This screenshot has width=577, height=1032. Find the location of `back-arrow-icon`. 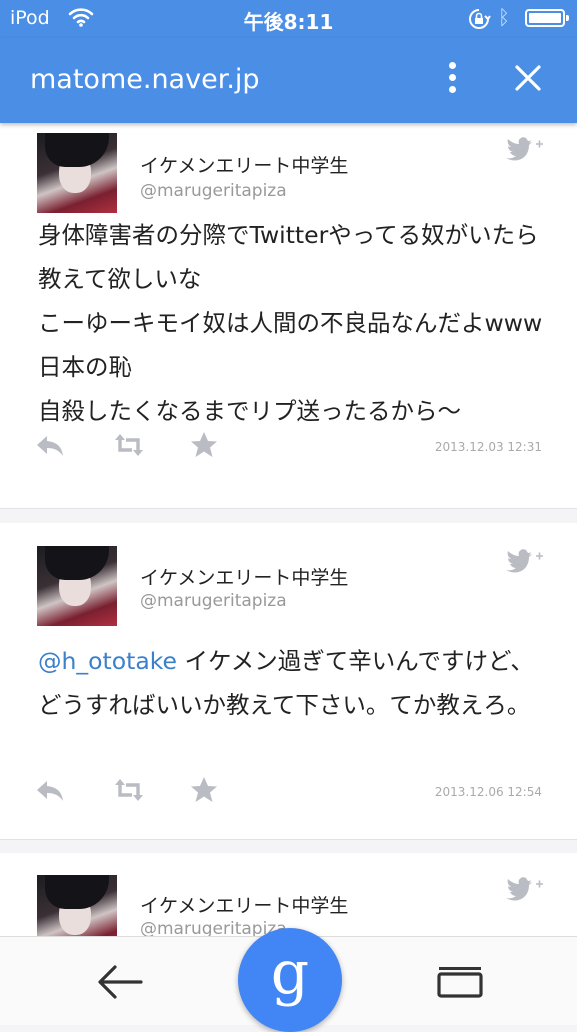

back-arrow-icon is located at coordinates (120, 984).